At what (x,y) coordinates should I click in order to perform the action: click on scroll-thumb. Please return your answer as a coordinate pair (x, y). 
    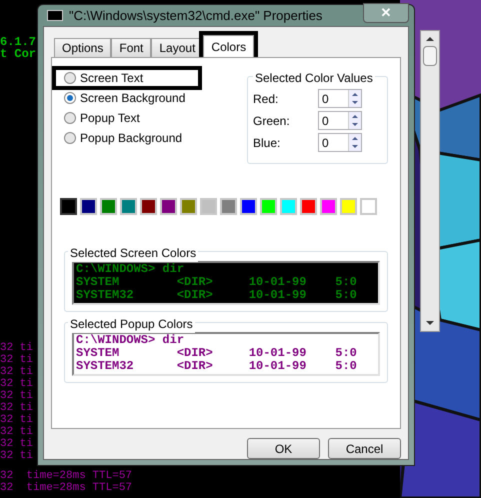
    Looking at the image, I should click on (430, 56).